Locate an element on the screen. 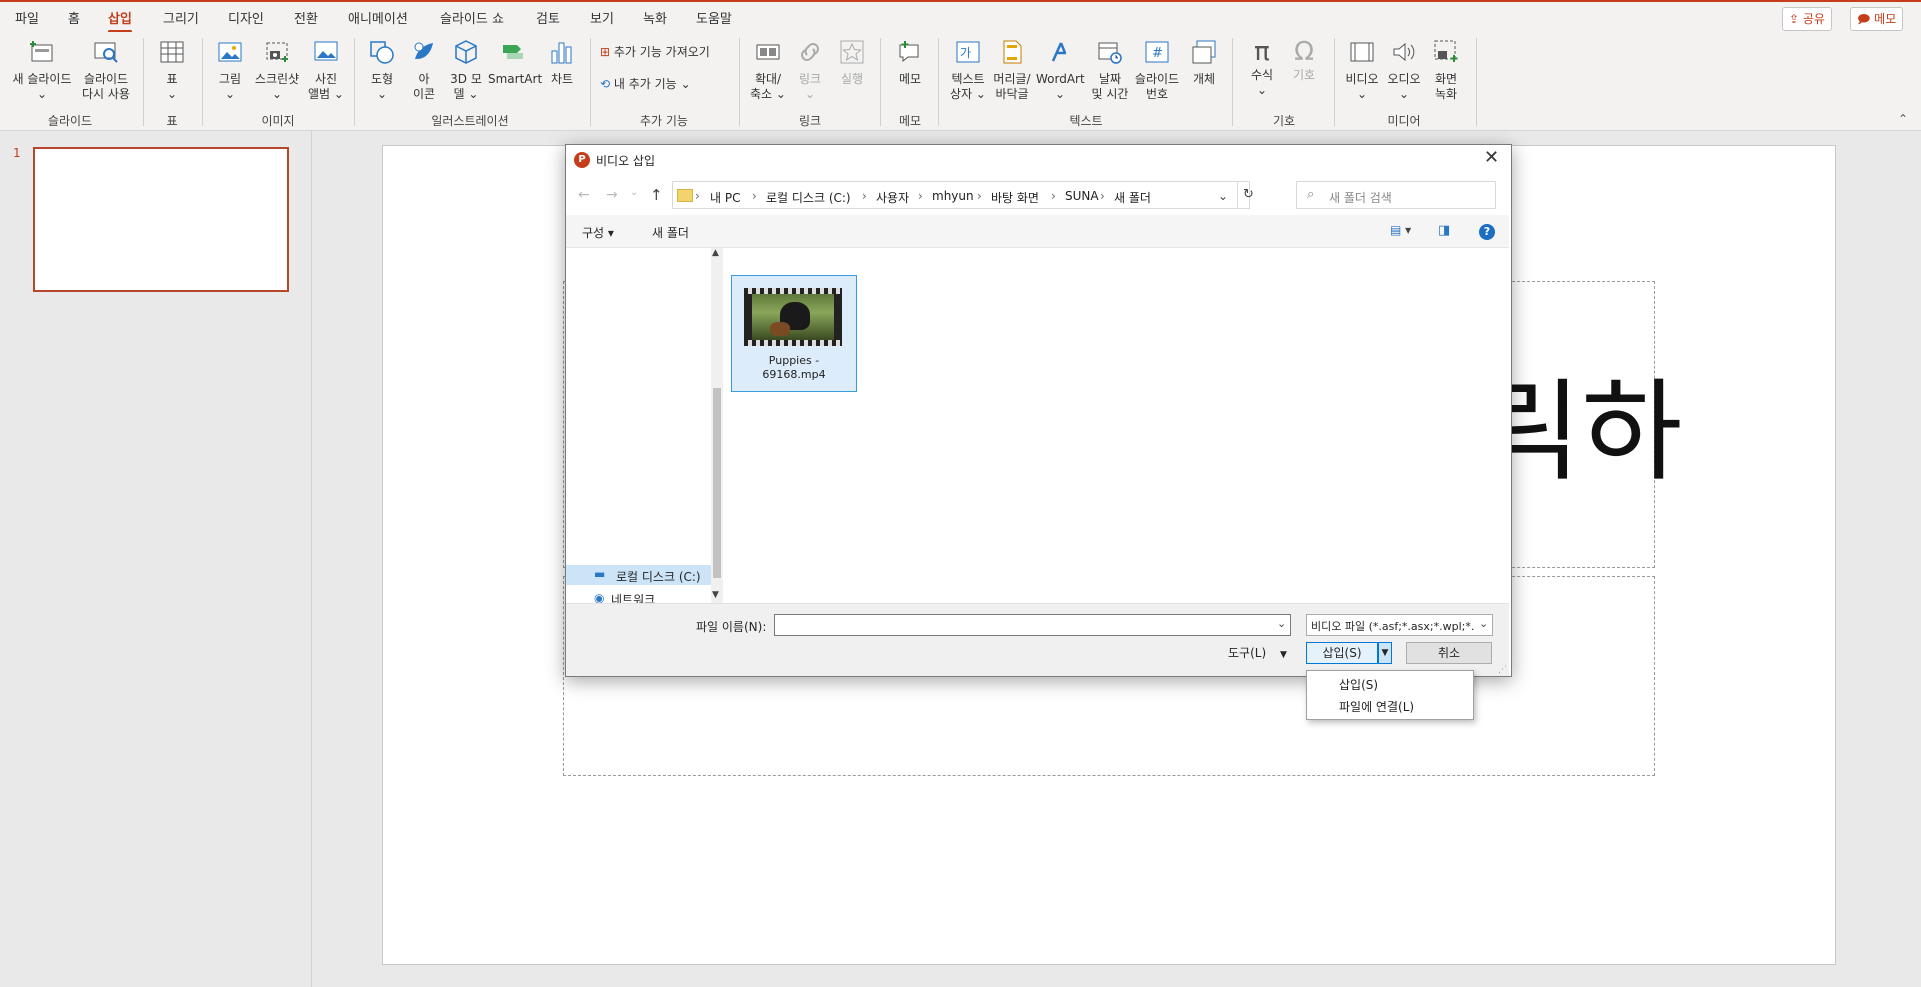 The image size is (1921, 987). chart-button: 차트 is located at coordinates (562, 63).